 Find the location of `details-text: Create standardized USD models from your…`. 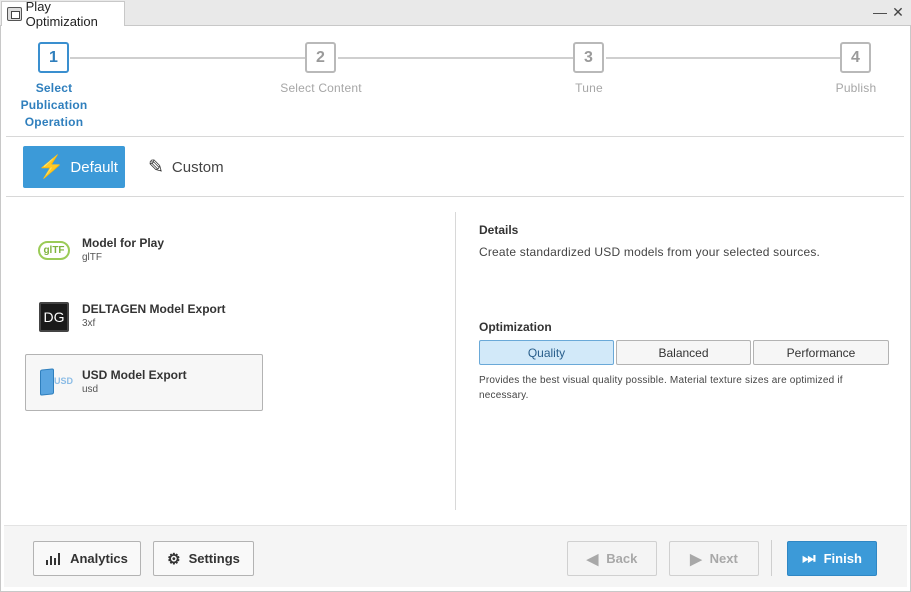

details-text: Create standardized USD models from your… is located at coordinates (650, 252).